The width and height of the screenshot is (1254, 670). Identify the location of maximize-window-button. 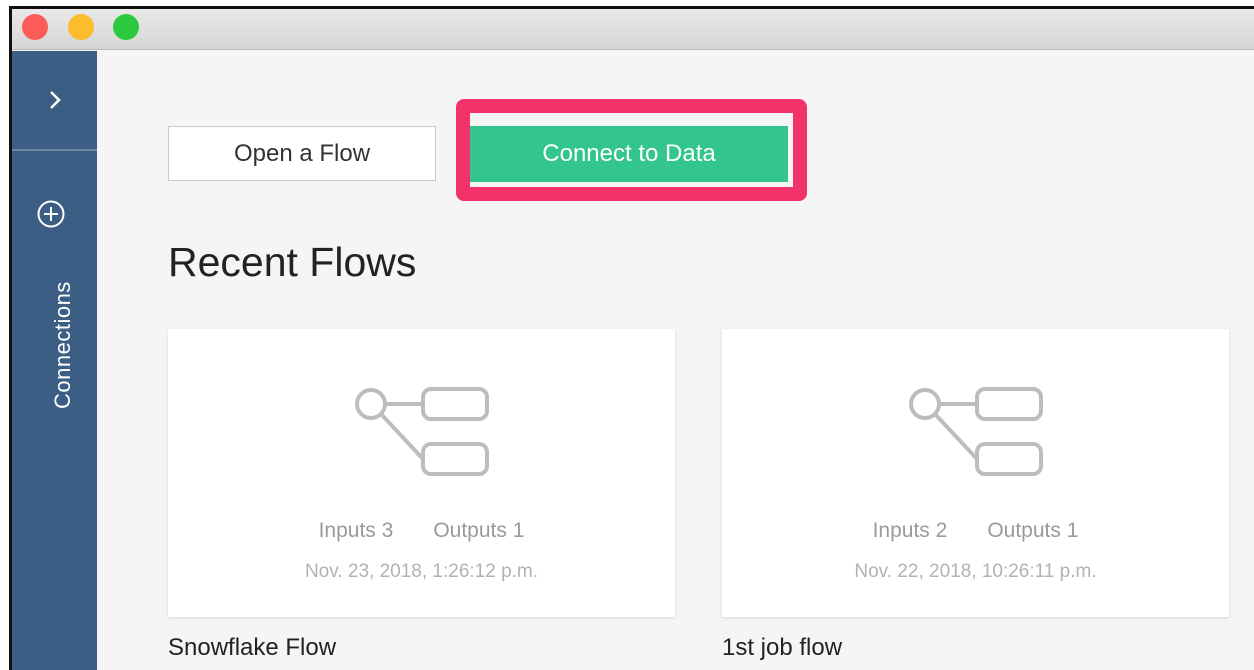
(126, 27).